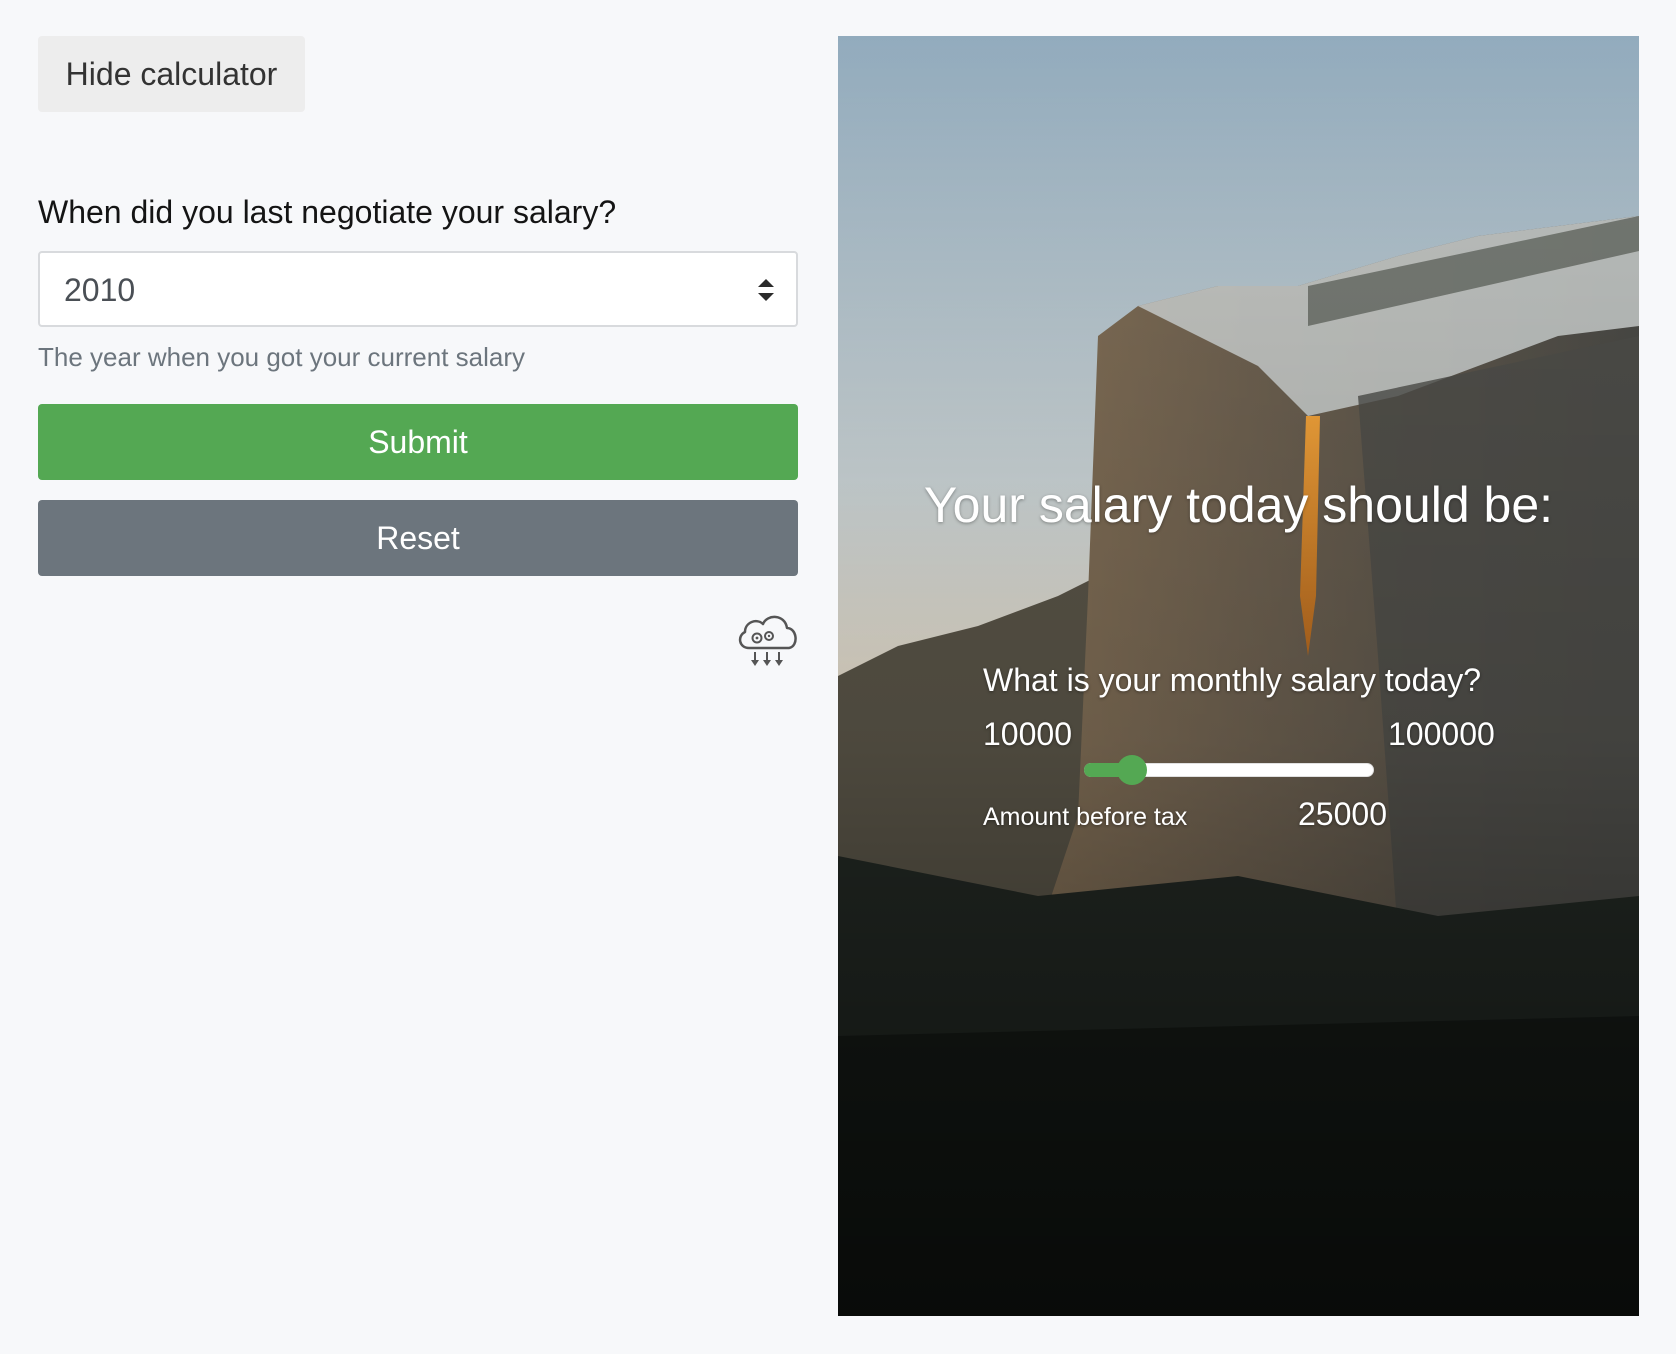 Image resolution: width=1676 pixels, height=1354 pixels. What do you see at coordinates (418, 538) in the screenshot?
I see `reset-button: Reset` at bounding box center [418, 538].